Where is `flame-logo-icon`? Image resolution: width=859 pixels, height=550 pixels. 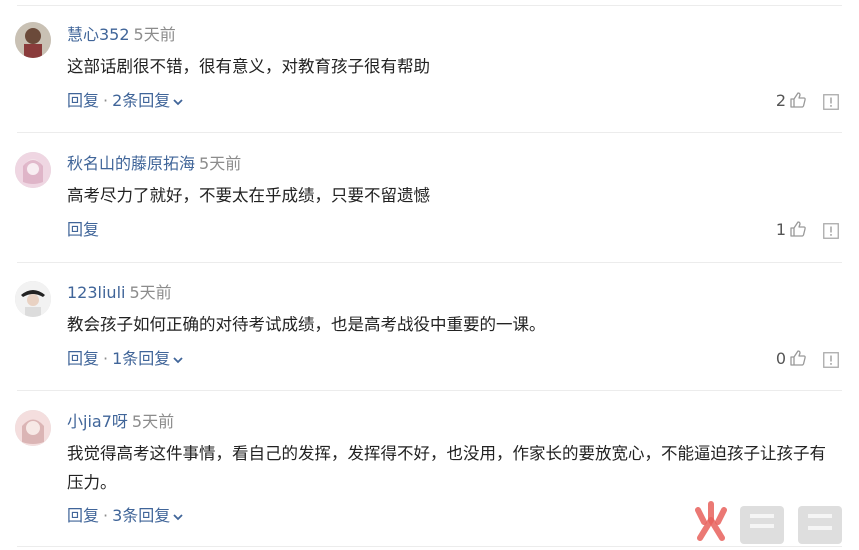
flame-logo-icon is located at coordinates (711, 521).